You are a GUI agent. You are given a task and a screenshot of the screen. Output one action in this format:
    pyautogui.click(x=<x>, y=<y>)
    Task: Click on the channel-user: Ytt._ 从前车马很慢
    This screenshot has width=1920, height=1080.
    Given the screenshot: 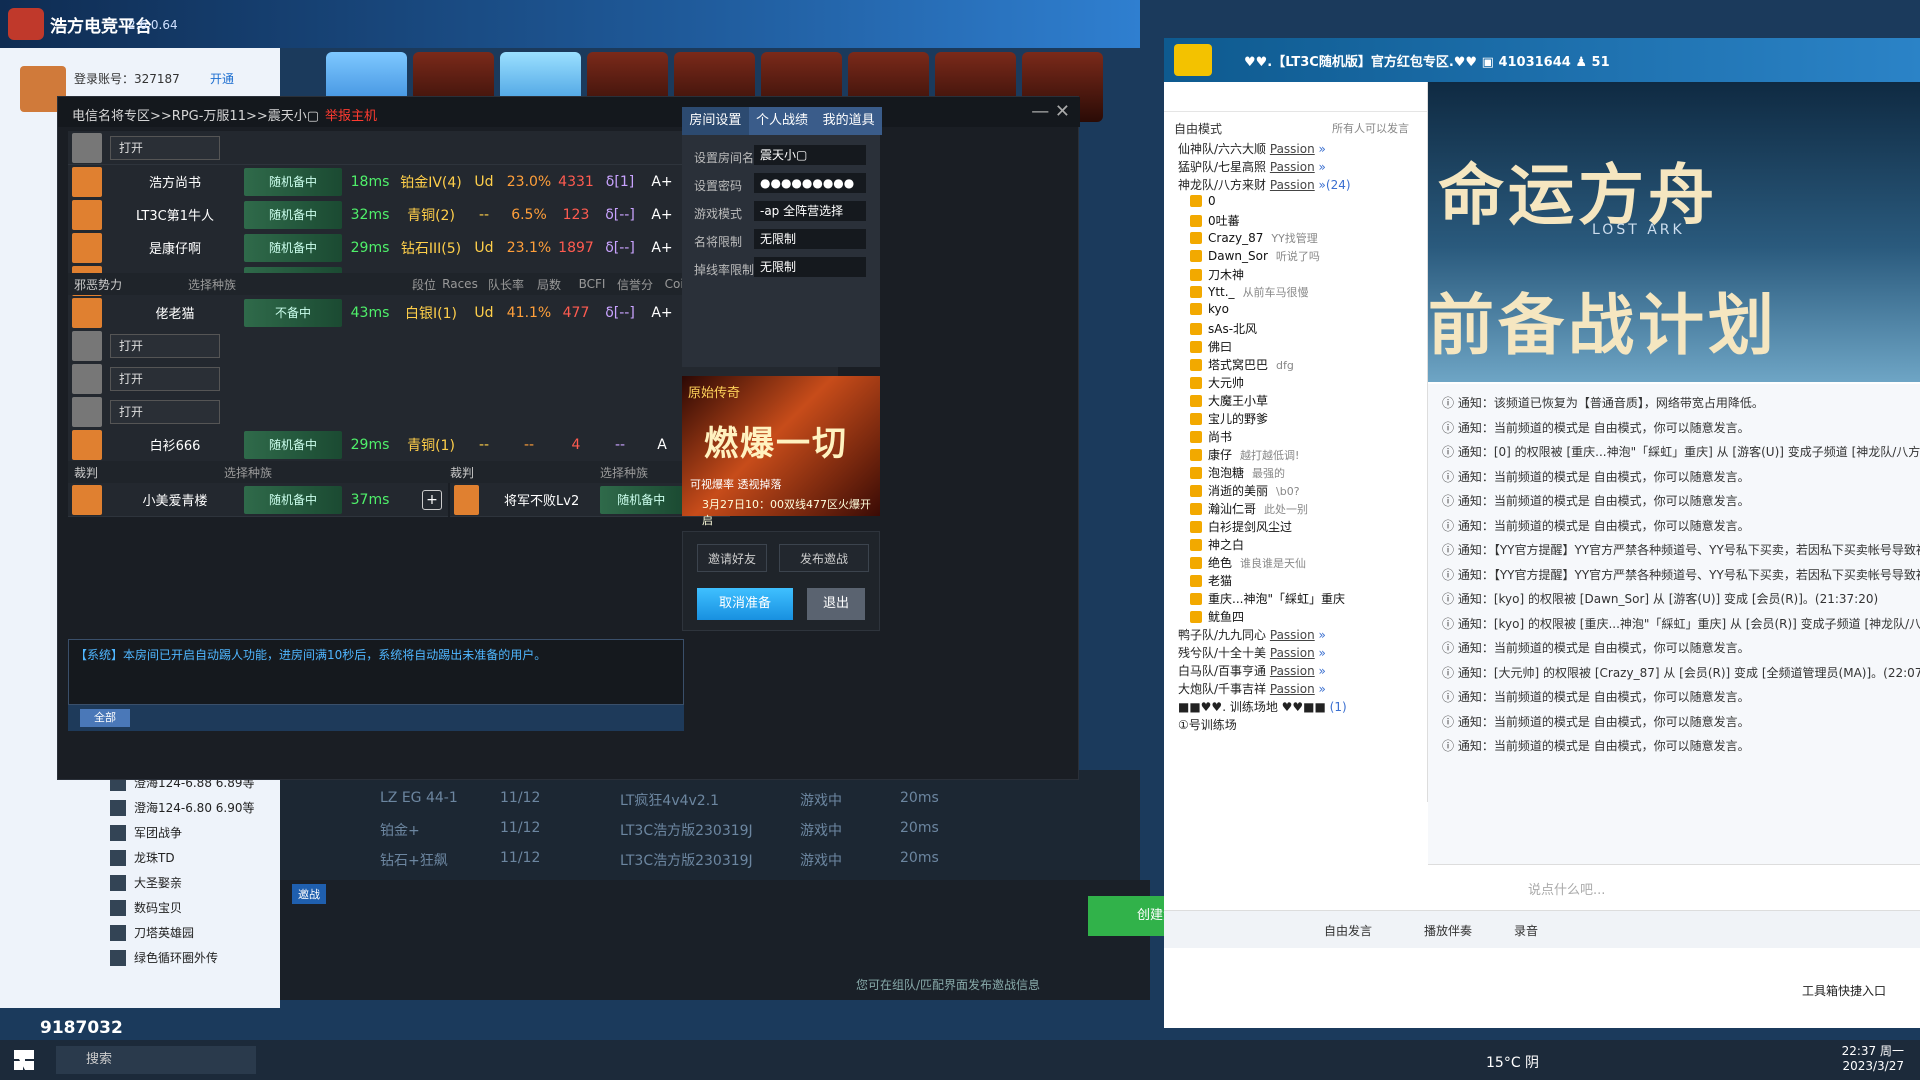 What is the action you would take?
    pyautogui.click(x=1249, y=292)
    